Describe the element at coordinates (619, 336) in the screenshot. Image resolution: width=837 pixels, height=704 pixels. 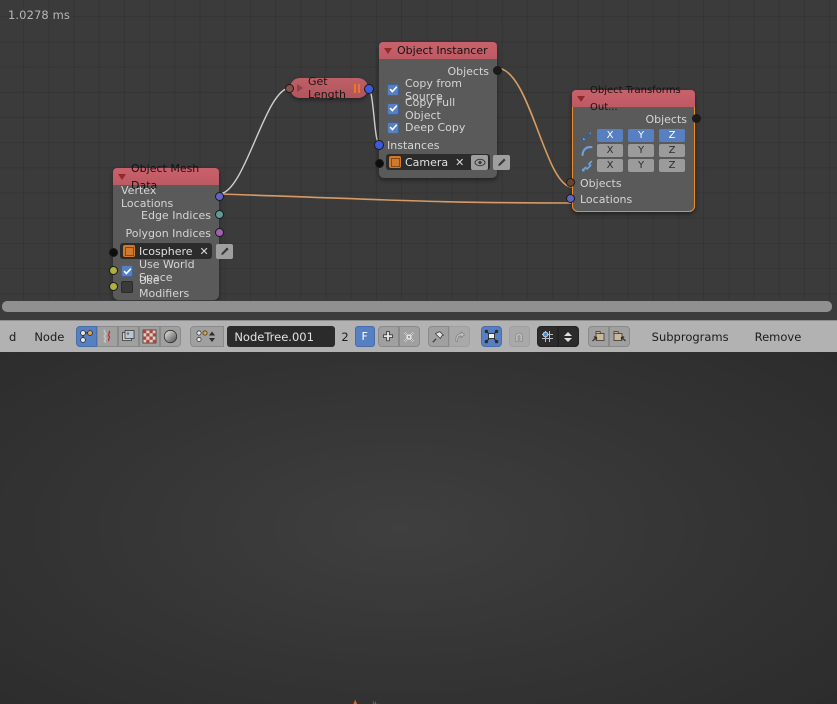
I see `group-extract-icon` at that location.